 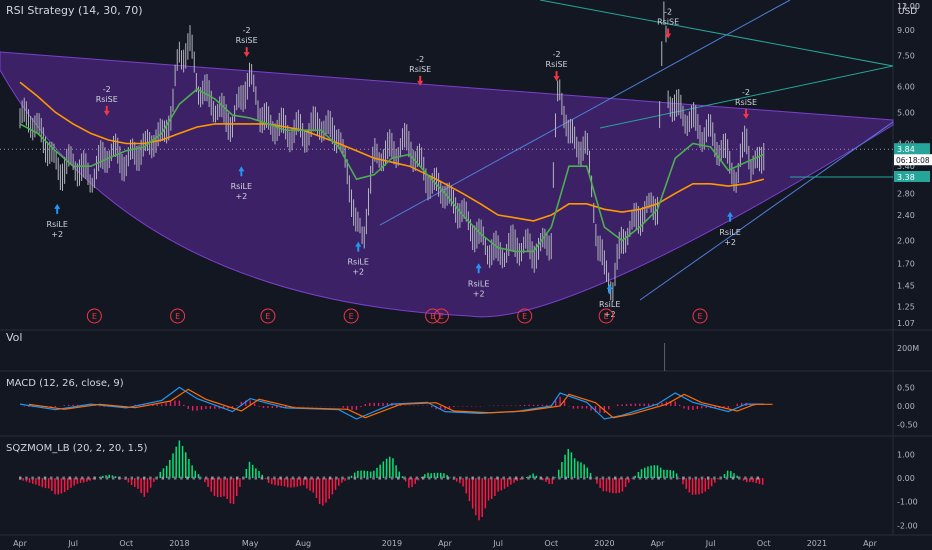 I want to click on vol-title: Vol, so click(x=14, y=337).